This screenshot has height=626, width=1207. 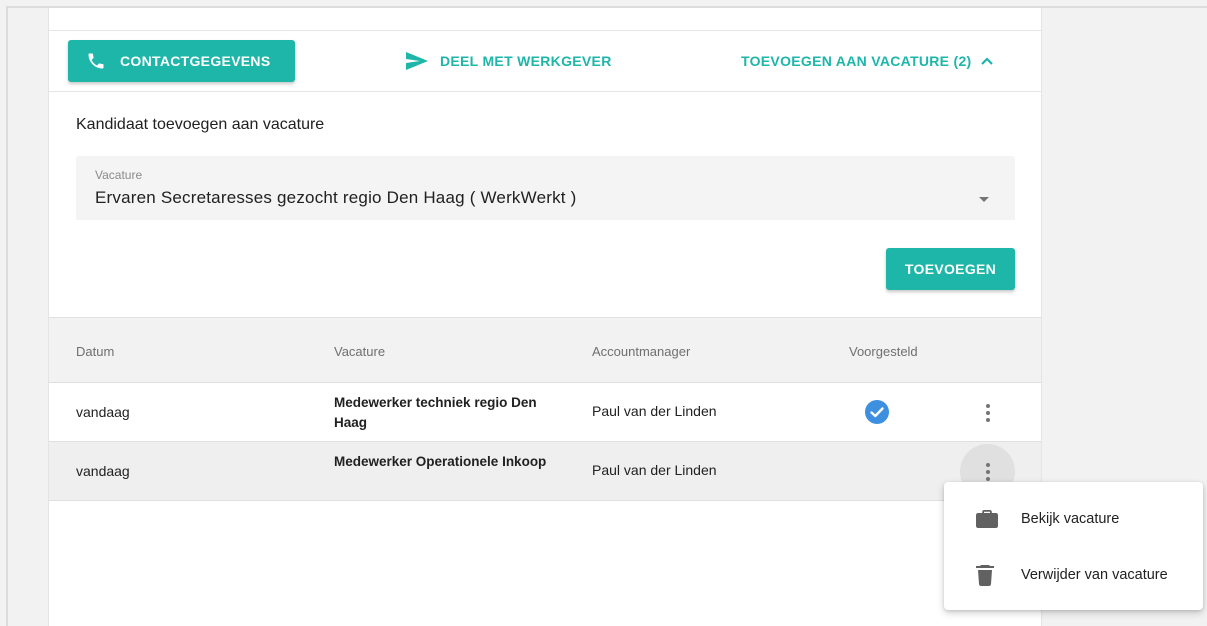 What do you see at coordinates (444, 413) in the screenshot?
I see `row-vacancy: Medewerker techniek regio Den Haag` at bounding box center [444, 413].